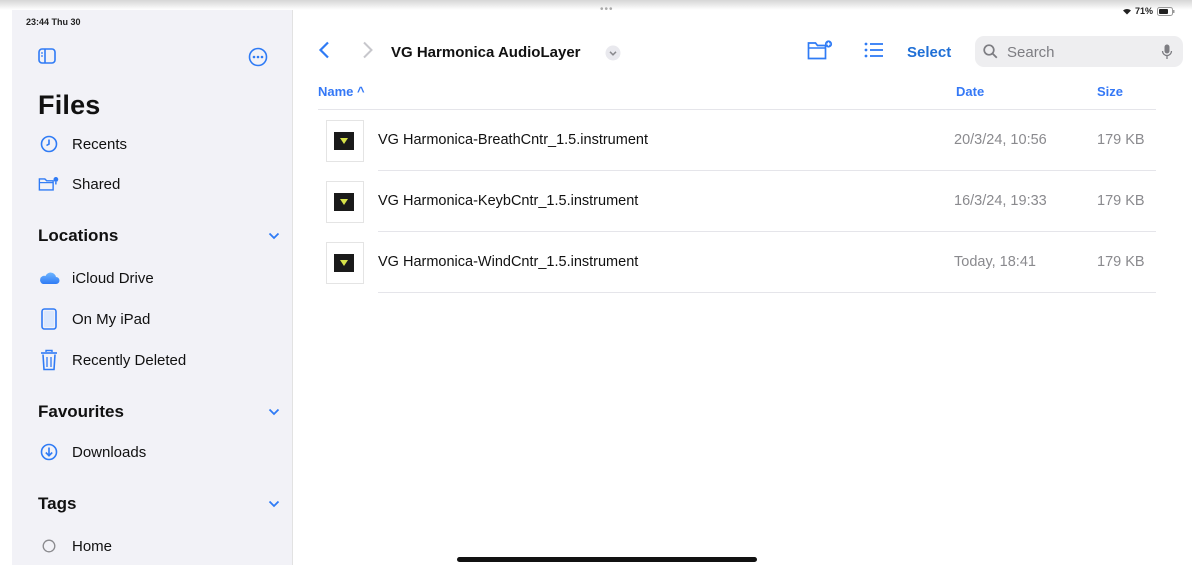 This screenshot has height=565, width=1192. I want to click on section-header-favourites: Favourites, so click(81, 411).